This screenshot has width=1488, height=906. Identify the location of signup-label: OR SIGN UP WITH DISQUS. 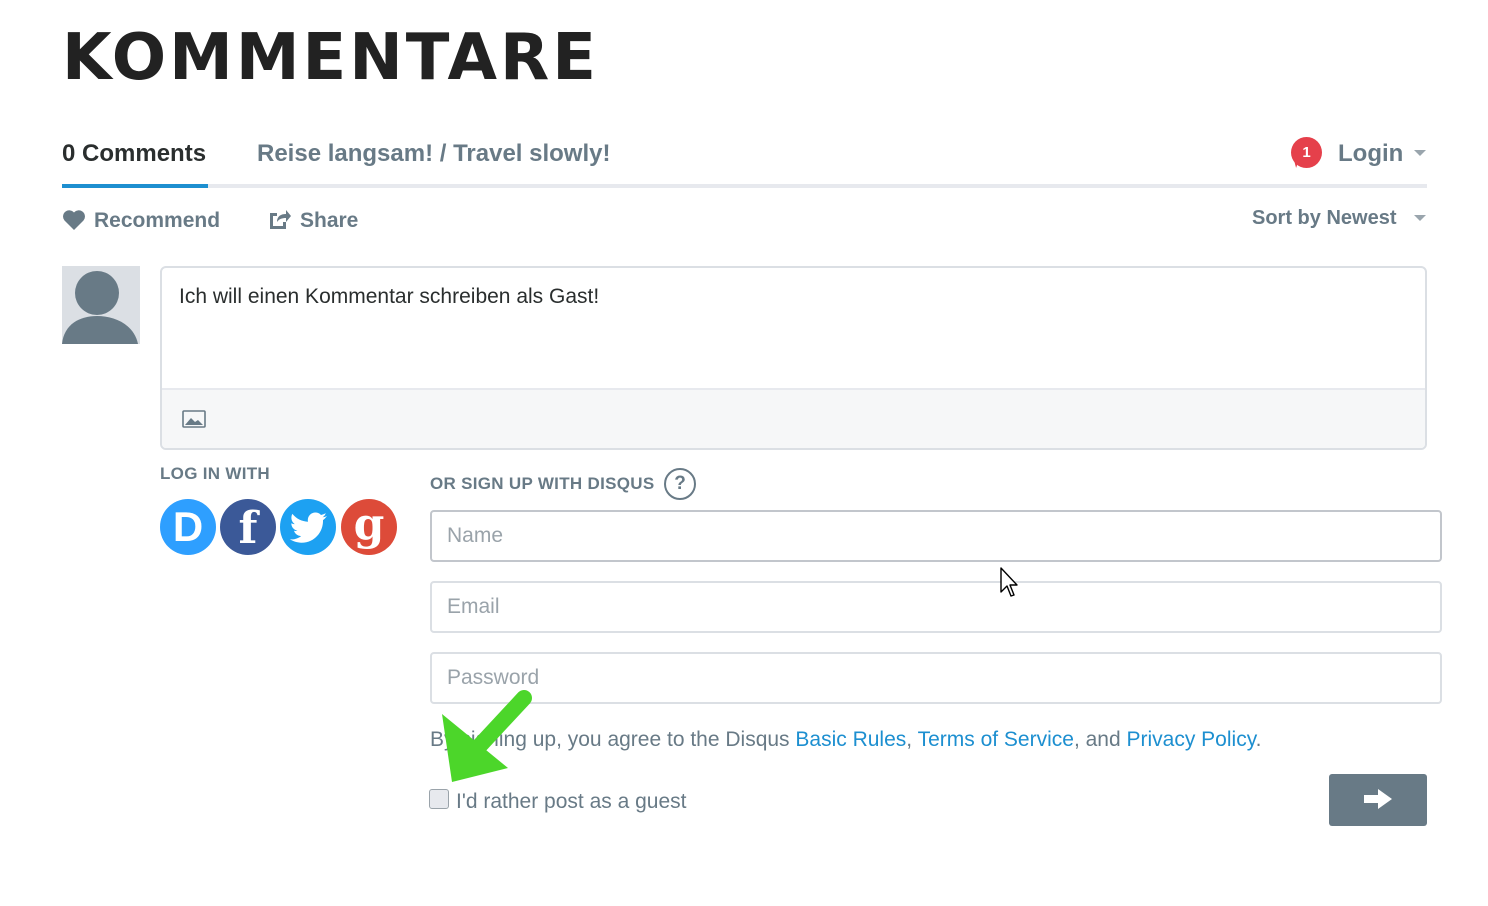
(542, 483).